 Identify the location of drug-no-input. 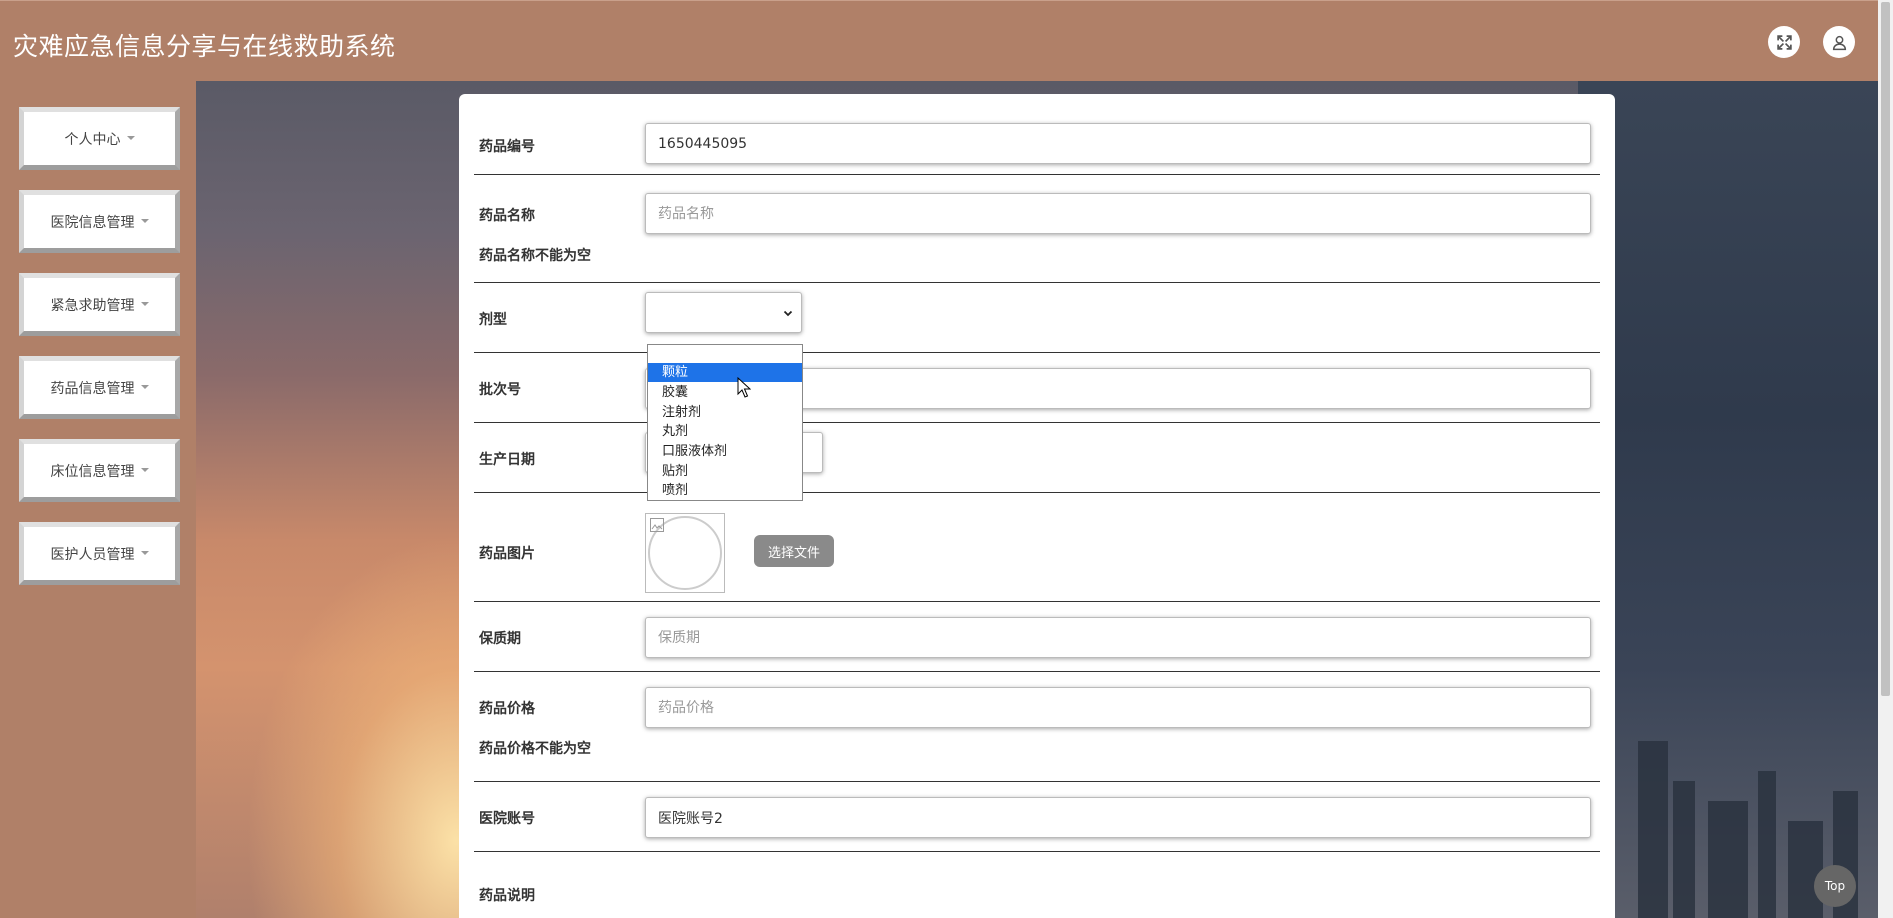
(1118, 143).